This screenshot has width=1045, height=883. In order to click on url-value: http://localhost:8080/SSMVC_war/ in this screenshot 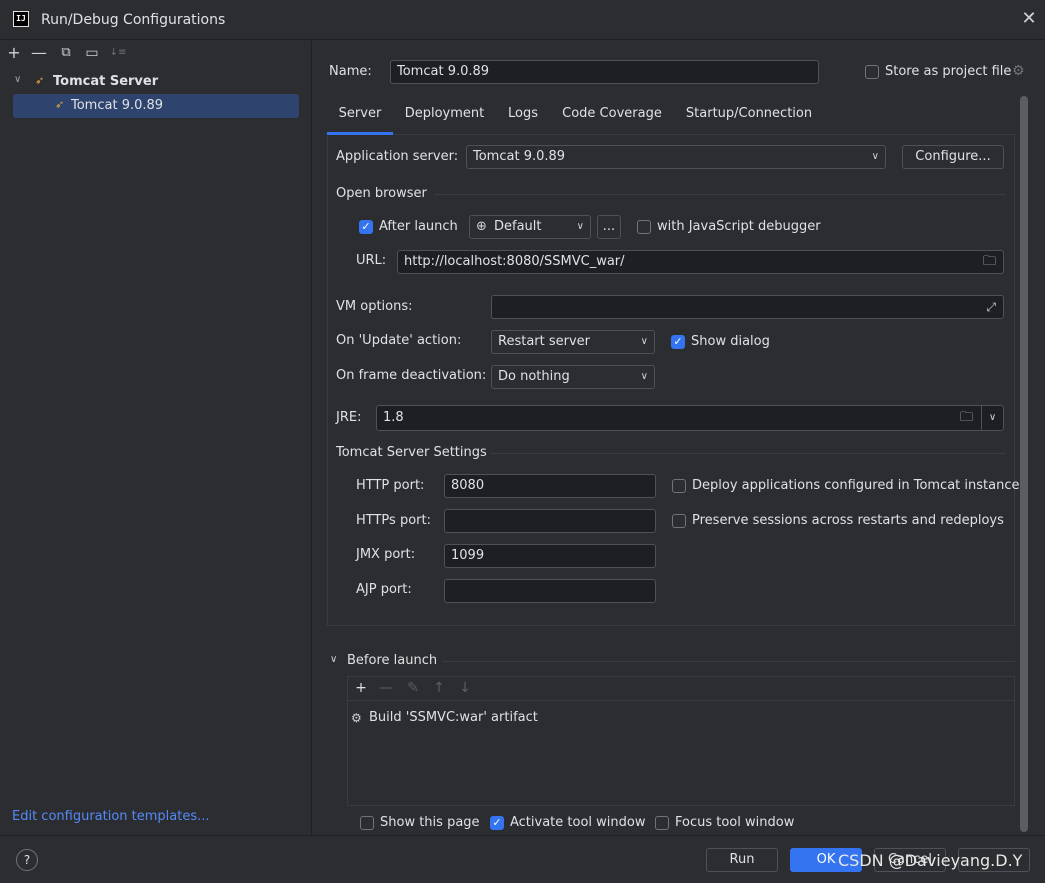, I will do `click(514, 261)`.